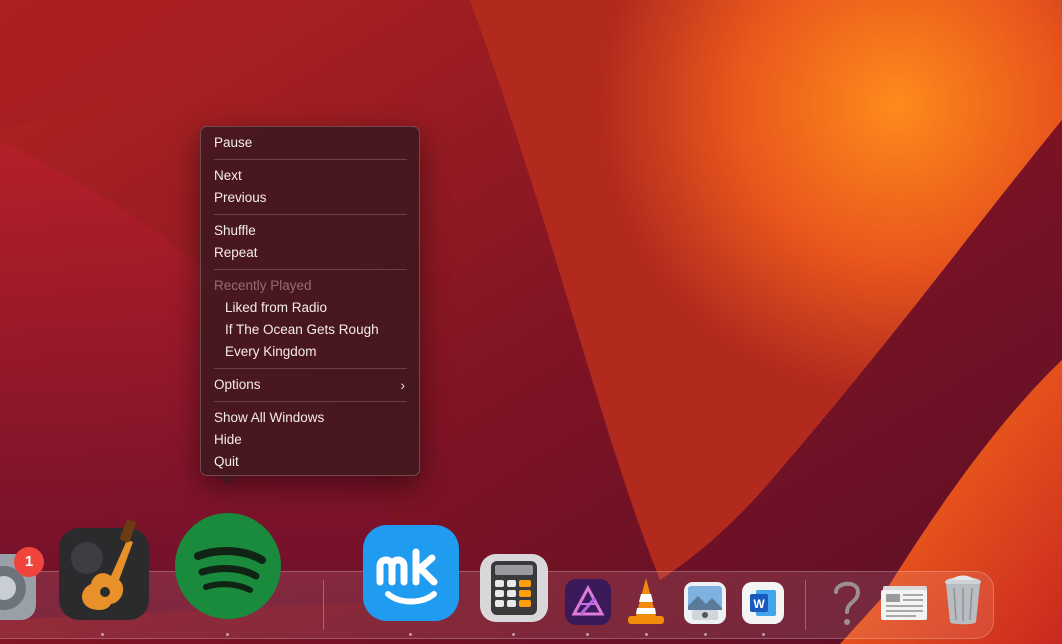  Describe the element at coordinates (228, 481) in the screenshot. I see `menu-pointer-arrow` at that location.